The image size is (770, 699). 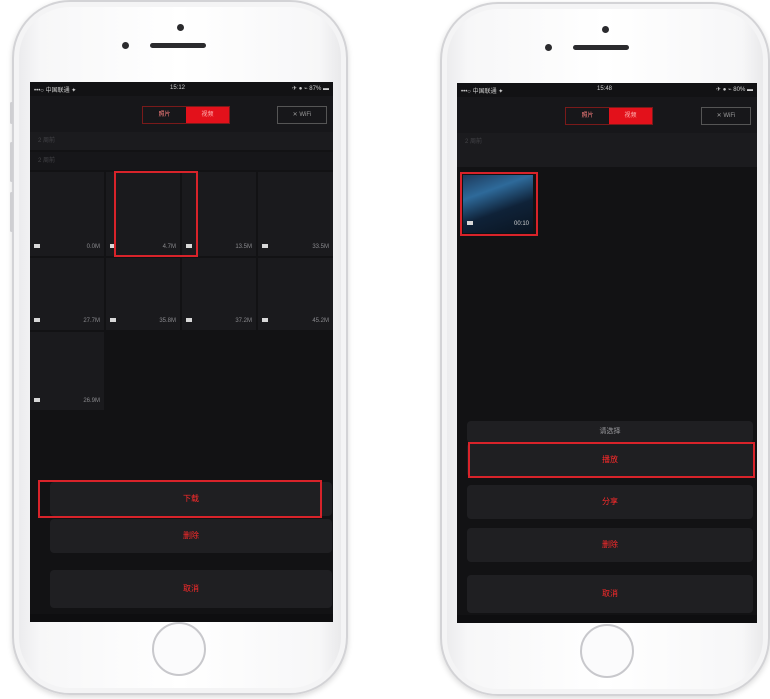 What do you see at coordinates (295, 214) in the screenshot?
I see `video-thumbnail: 33.5M` at bounding box center [295, 214].